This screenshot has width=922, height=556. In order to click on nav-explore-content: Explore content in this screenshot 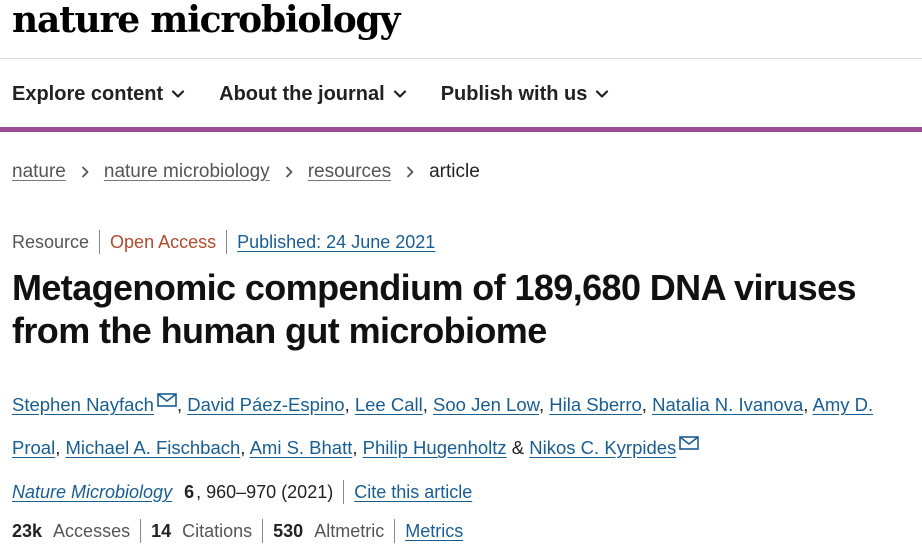, I will do `click(98, 94)`.